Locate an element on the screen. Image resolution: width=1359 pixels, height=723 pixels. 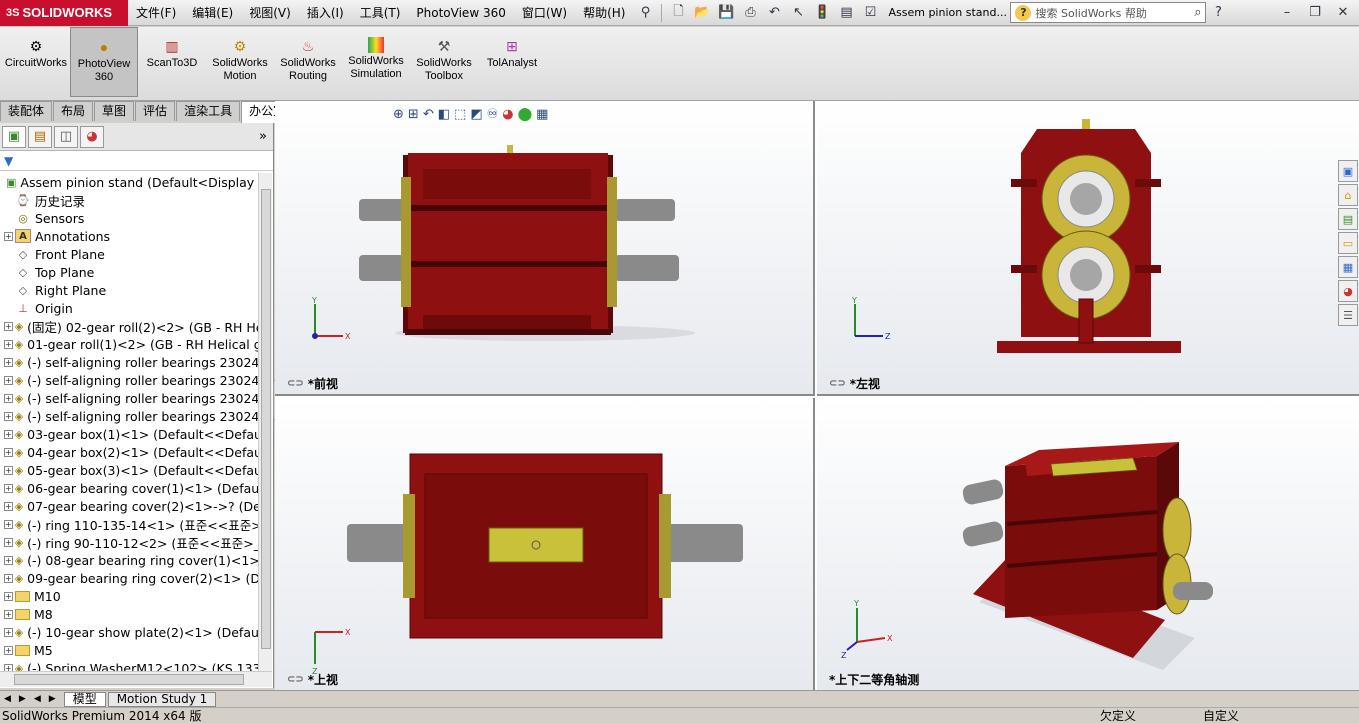
search-icon: ⌕ is located at coordinates (1197, 12).